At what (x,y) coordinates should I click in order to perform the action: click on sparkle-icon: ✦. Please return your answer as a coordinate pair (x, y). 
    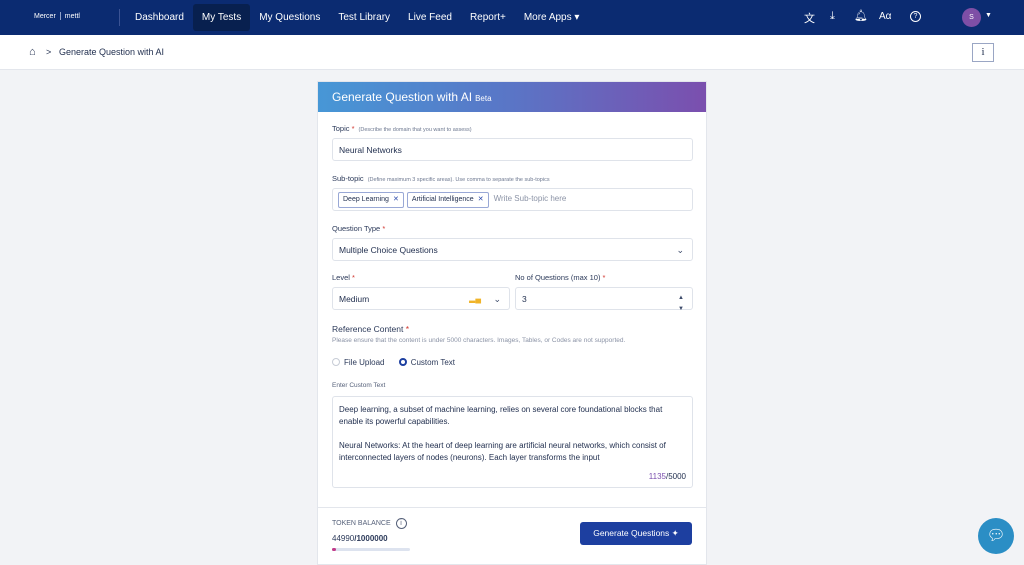
    Looking at the image, I should click on (675, 533).